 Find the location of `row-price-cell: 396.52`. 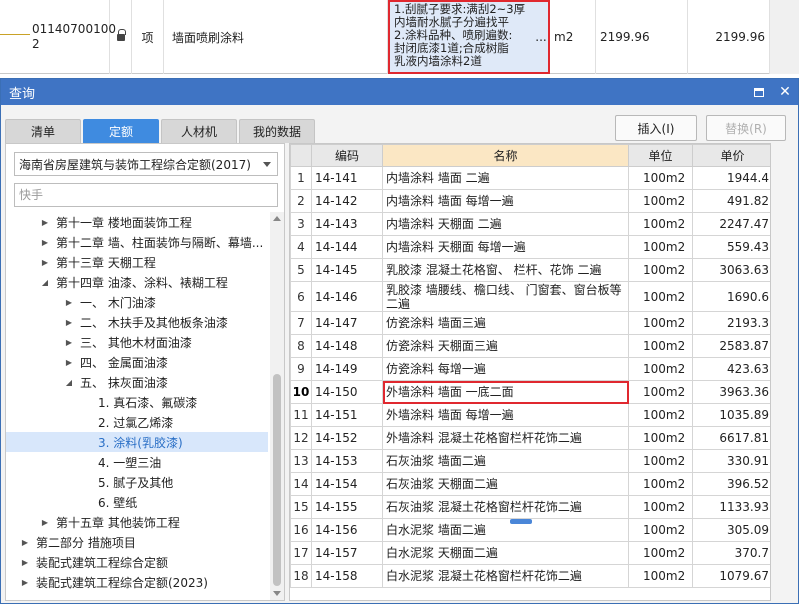

row-price-cell: 396.52 is located at coordinates (731, 484).